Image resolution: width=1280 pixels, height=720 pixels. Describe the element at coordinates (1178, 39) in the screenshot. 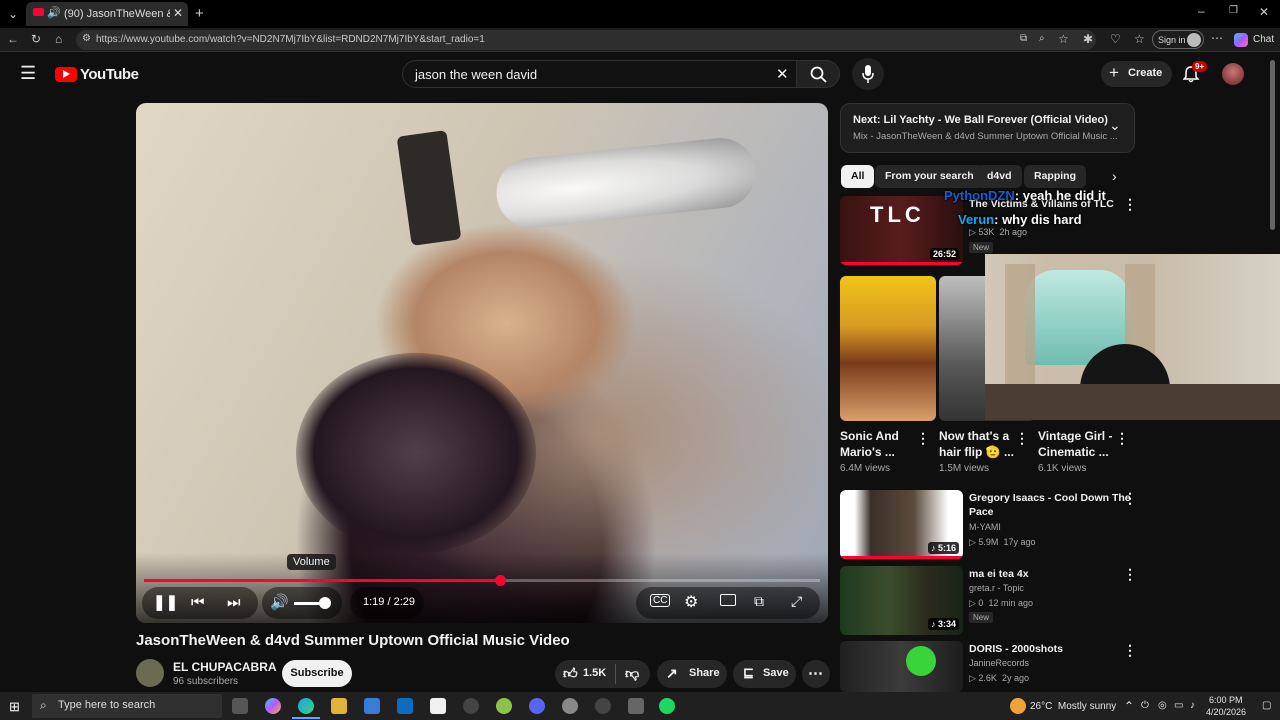

I see `browser-sign-in-button: Sign in` at that location.